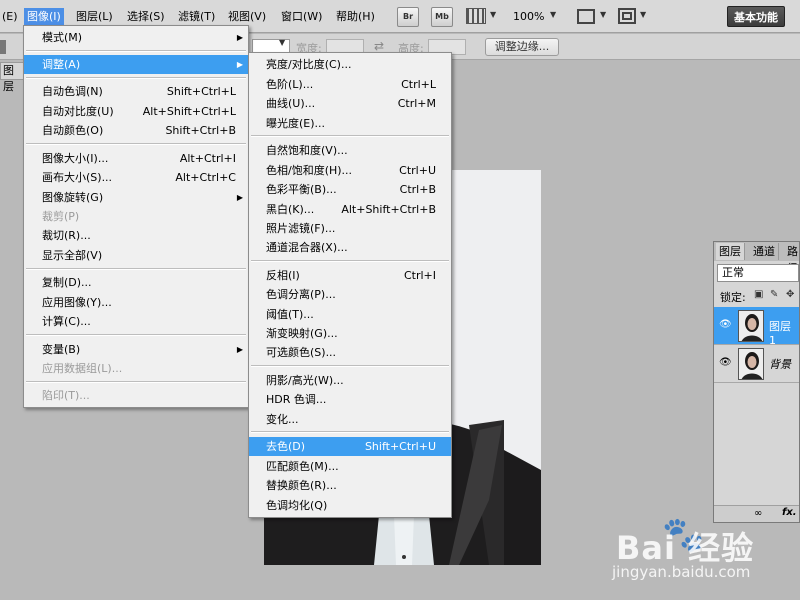 The width and height of the screenshot is (800, 600). What do you see at coordinates (239, 37) in the screenshot?
I see `submenu-arrow-icon: ▶` at bounding box center [239, 37].